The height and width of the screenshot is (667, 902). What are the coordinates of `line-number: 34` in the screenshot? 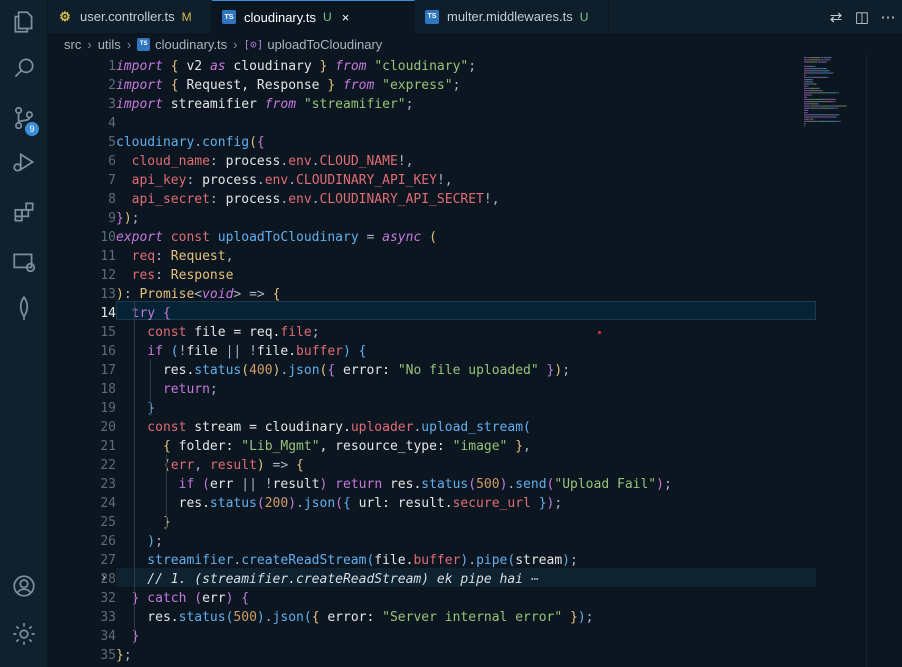 It's located at (108, 636).